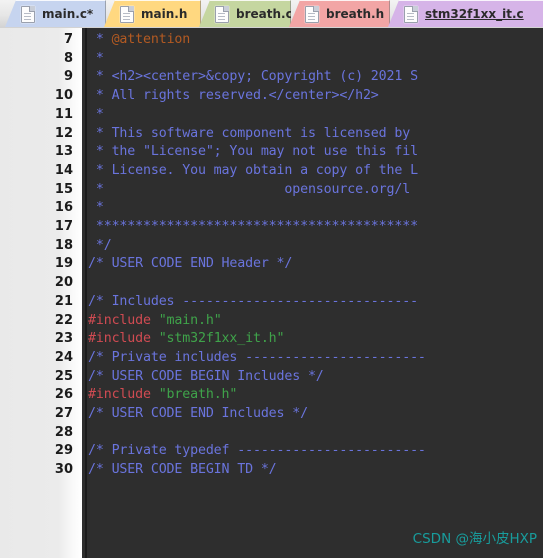 This screenshot has height=558, width=543. Describe the element at coordinates (63, 226) in the screenshot. I see `line-number: 17` at that location.